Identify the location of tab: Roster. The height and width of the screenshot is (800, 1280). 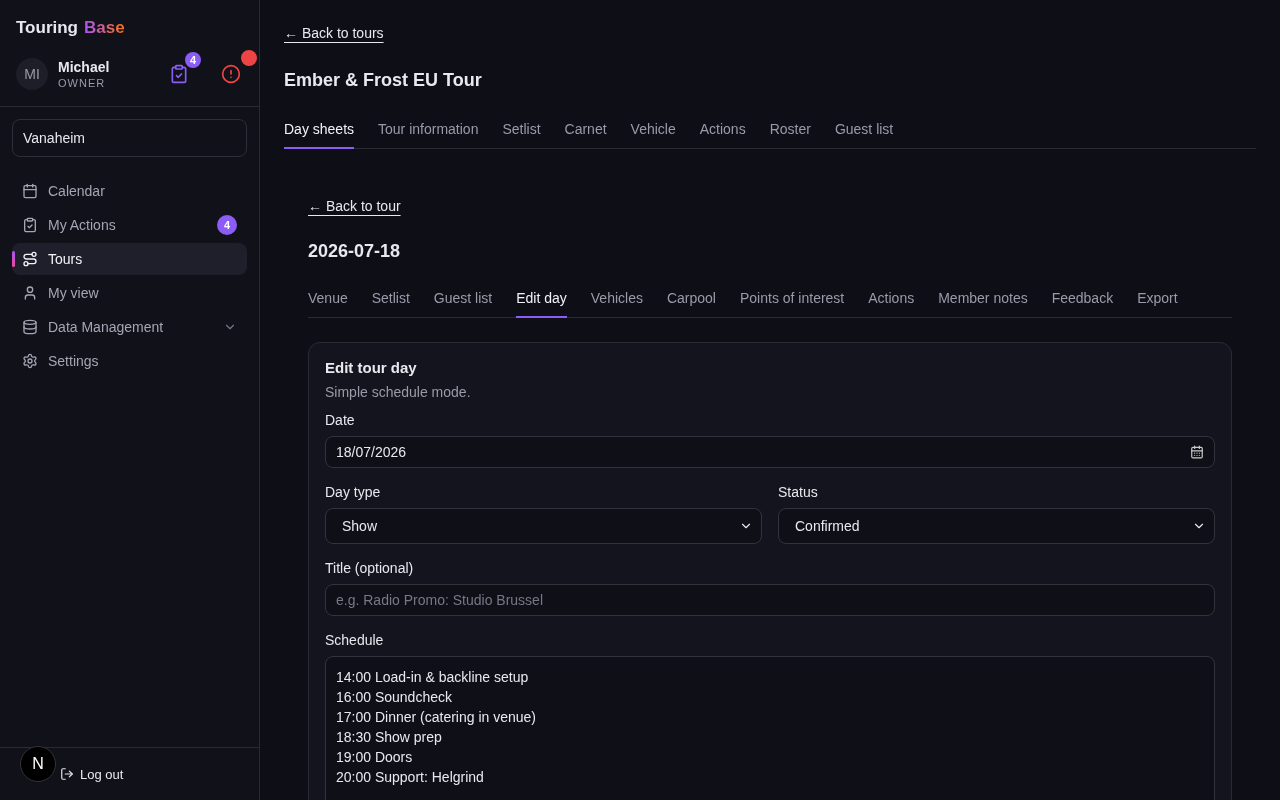
(790, 135).